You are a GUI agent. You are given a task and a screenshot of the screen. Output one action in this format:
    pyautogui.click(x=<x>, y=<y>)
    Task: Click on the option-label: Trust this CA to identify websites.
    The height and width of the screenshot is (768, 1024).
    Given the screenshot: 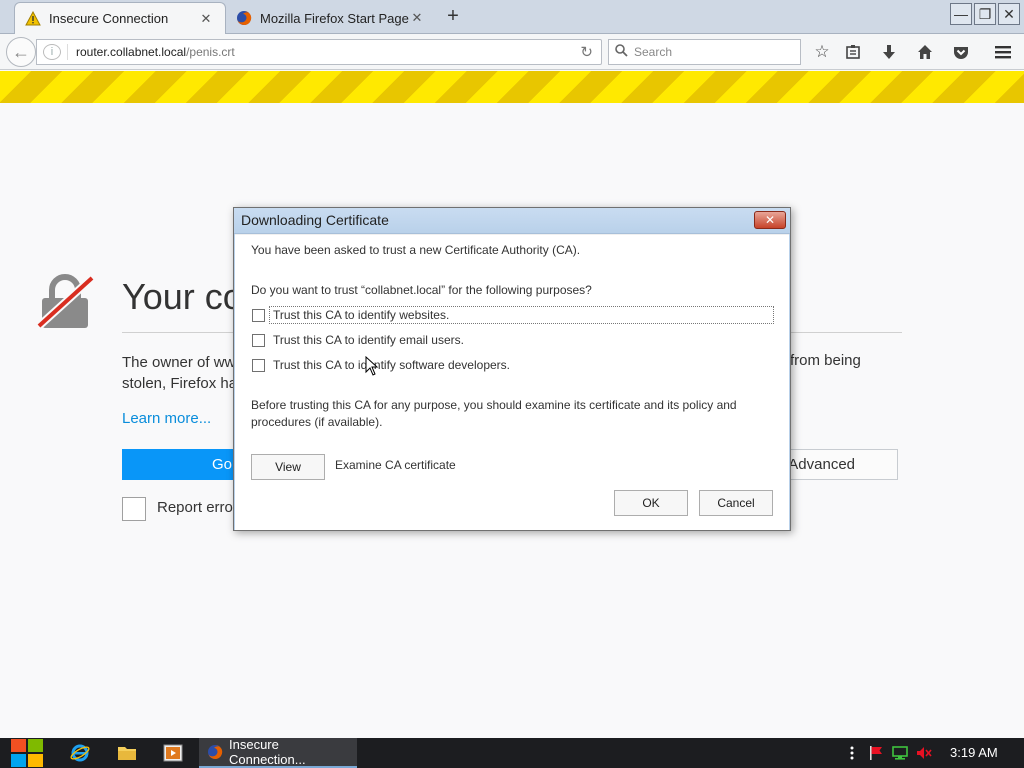 What is the action you would take?
    pyautogui.click(x=521, y=315)
    